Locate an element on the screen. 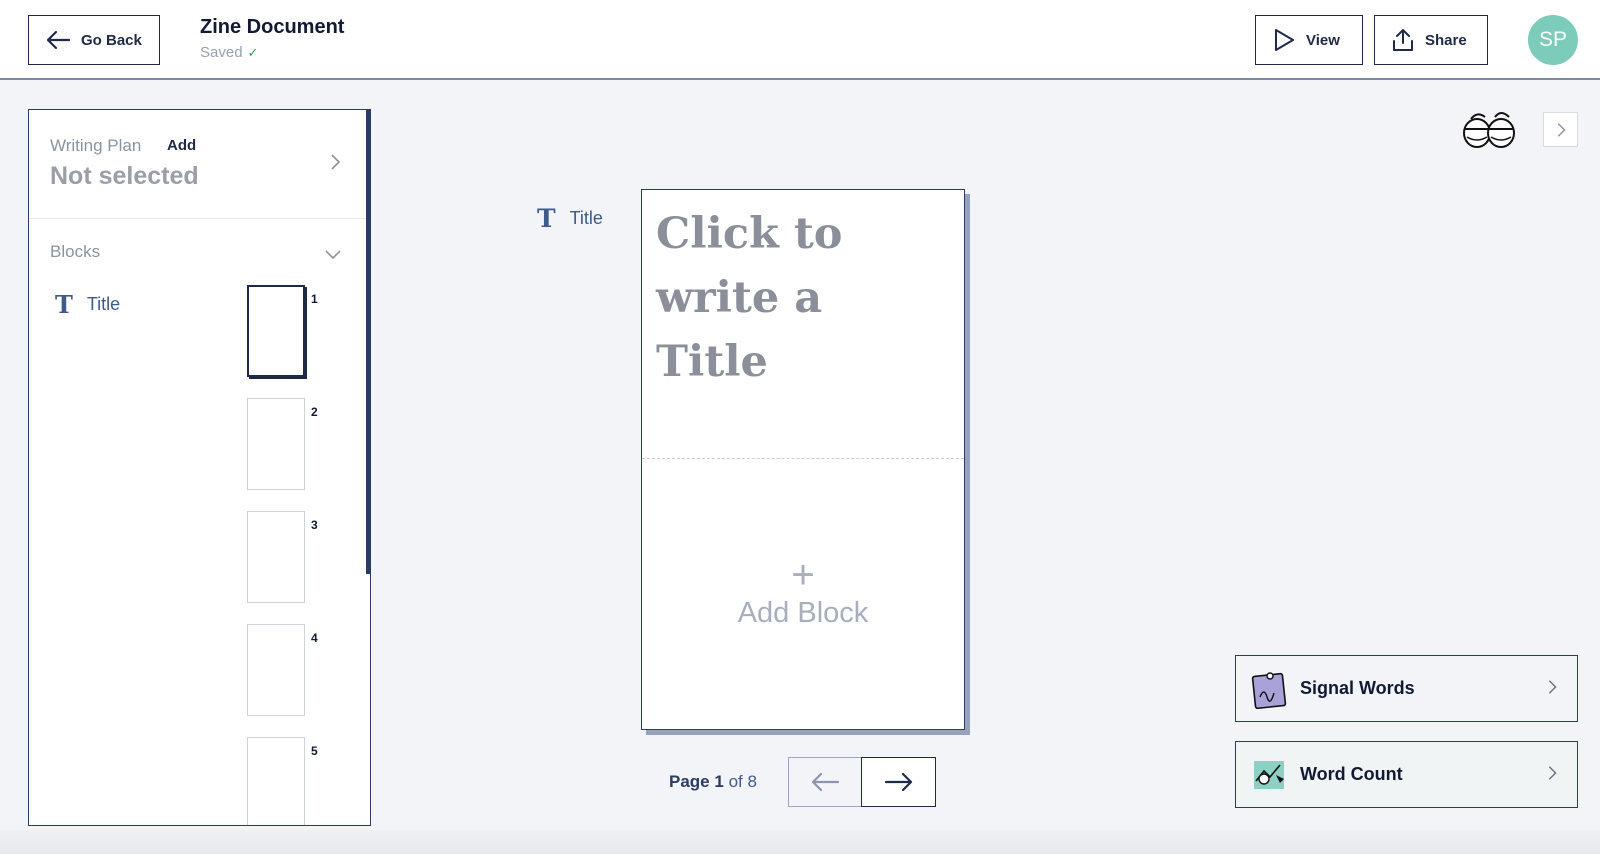 This screenshot has height=854, width=1600. divider is located at coordinates (199, 218).